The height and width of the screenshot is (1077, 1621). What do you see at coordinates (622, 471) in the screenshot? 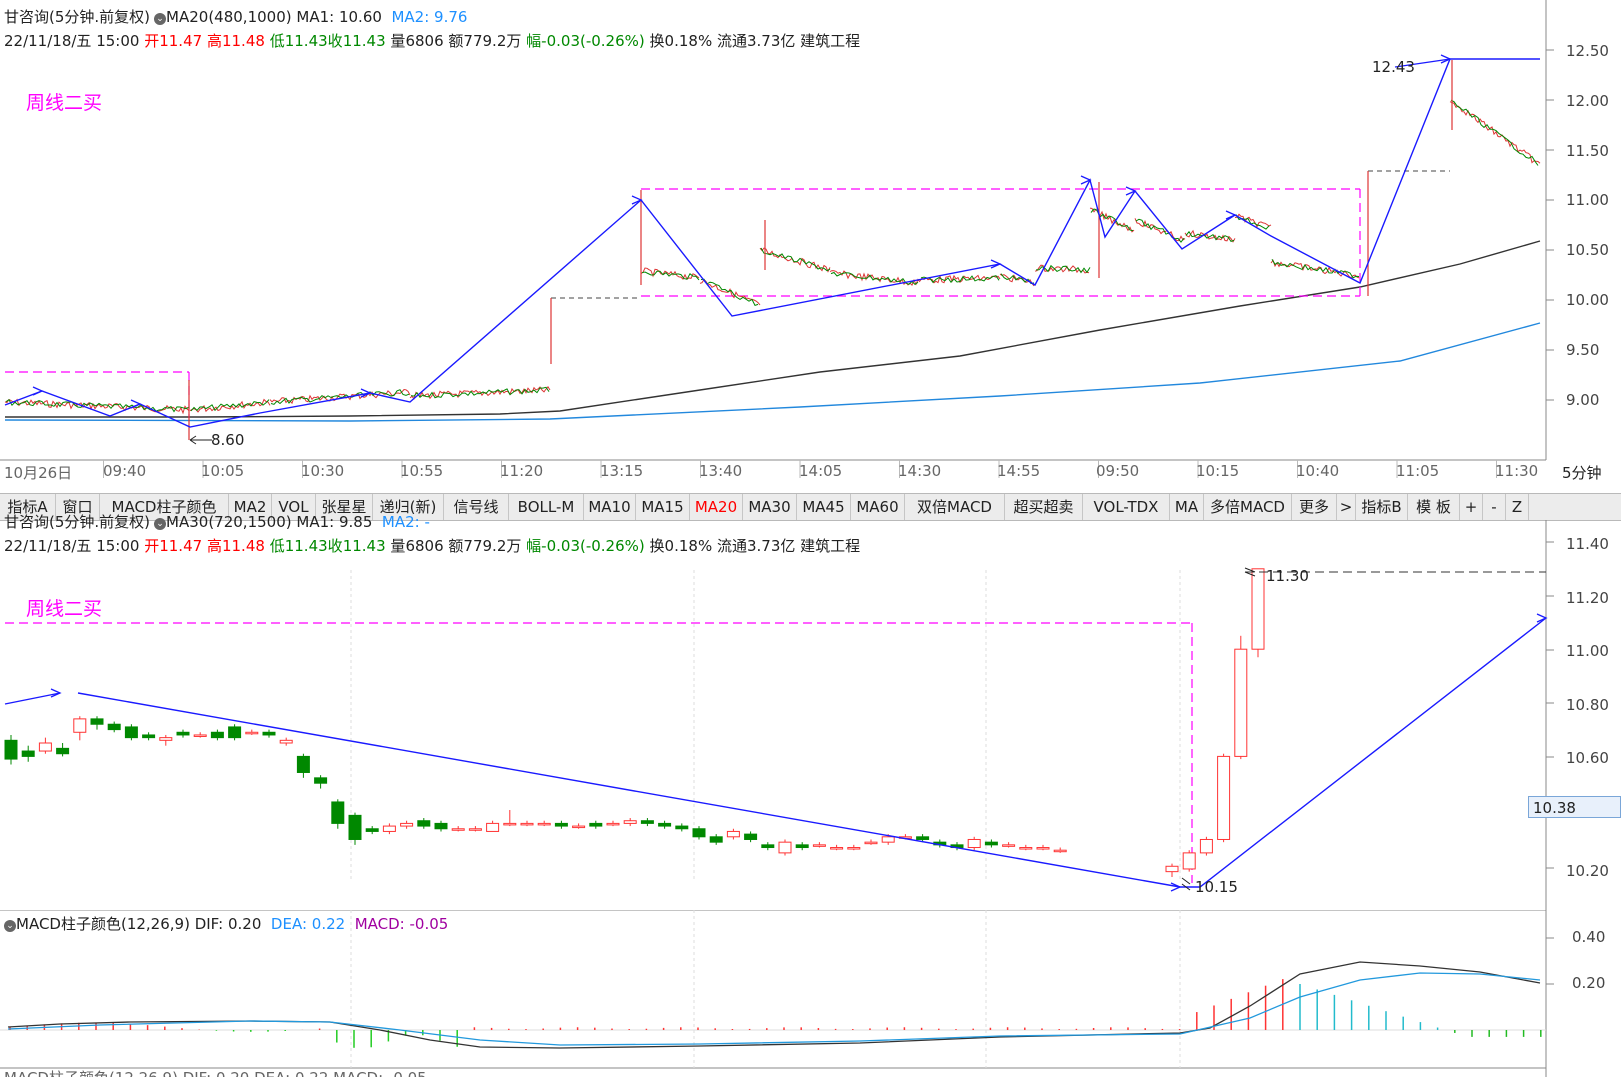
I see `time-label: 13:15` at bounding box center [622, 471].